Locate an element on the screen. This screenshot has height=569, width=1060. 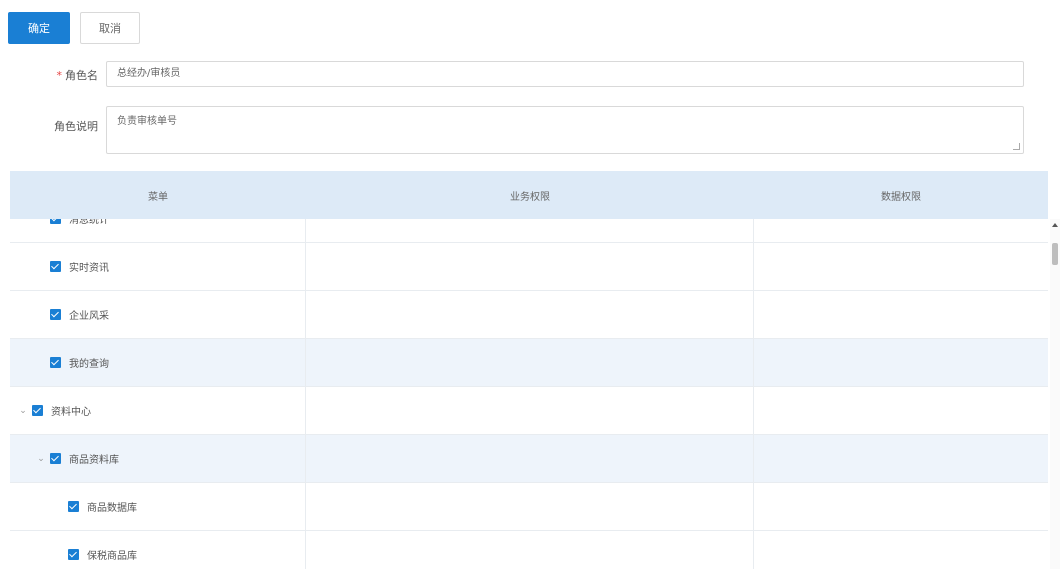
menu-item-label: 商品数据库 is located at coordinates (112, 508).